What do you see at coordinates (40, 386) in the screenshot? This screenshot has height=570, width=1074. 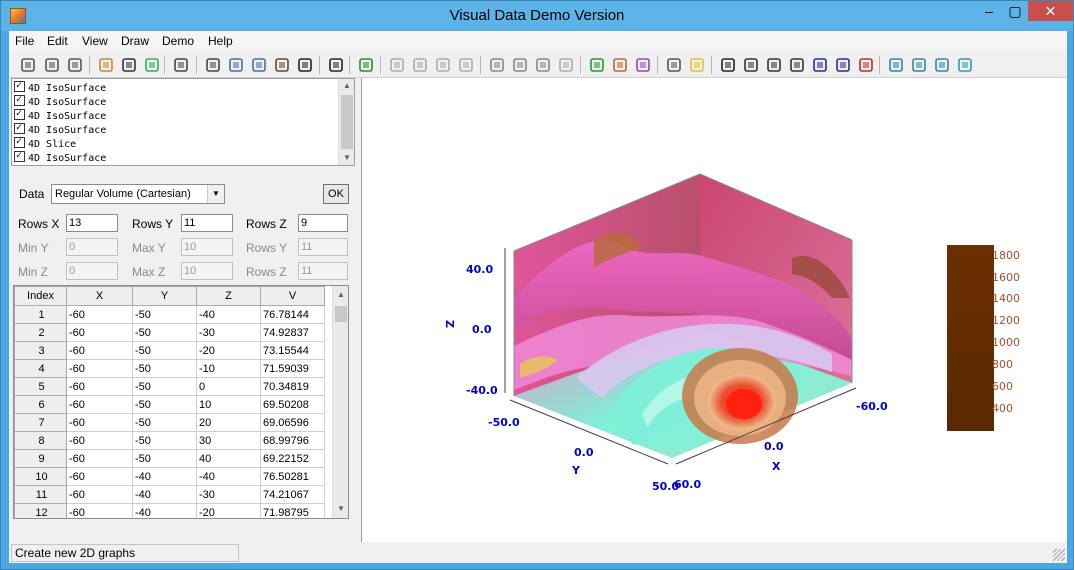 I see `row-index-cell: 5` at bounding box center [40, 386].